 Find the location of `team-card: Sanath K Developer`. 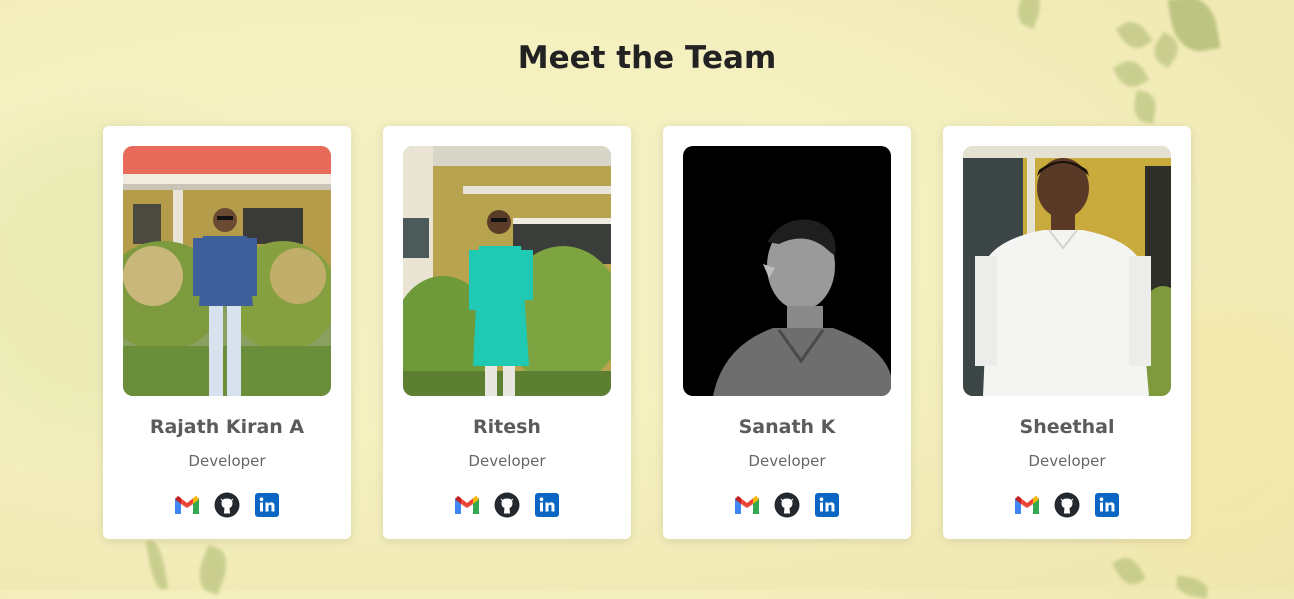

team-card: Sanath K Developer is located at coordinates (787, 332).